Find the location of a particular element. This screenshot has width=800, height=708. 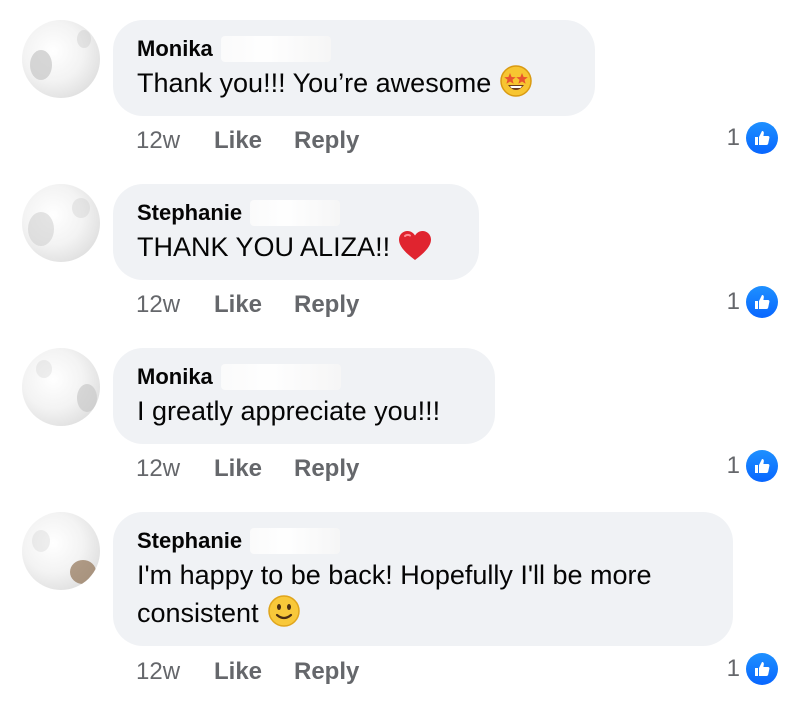

comment-text: Thank you!!! You’re awesome is located at coordinates (354, 86).